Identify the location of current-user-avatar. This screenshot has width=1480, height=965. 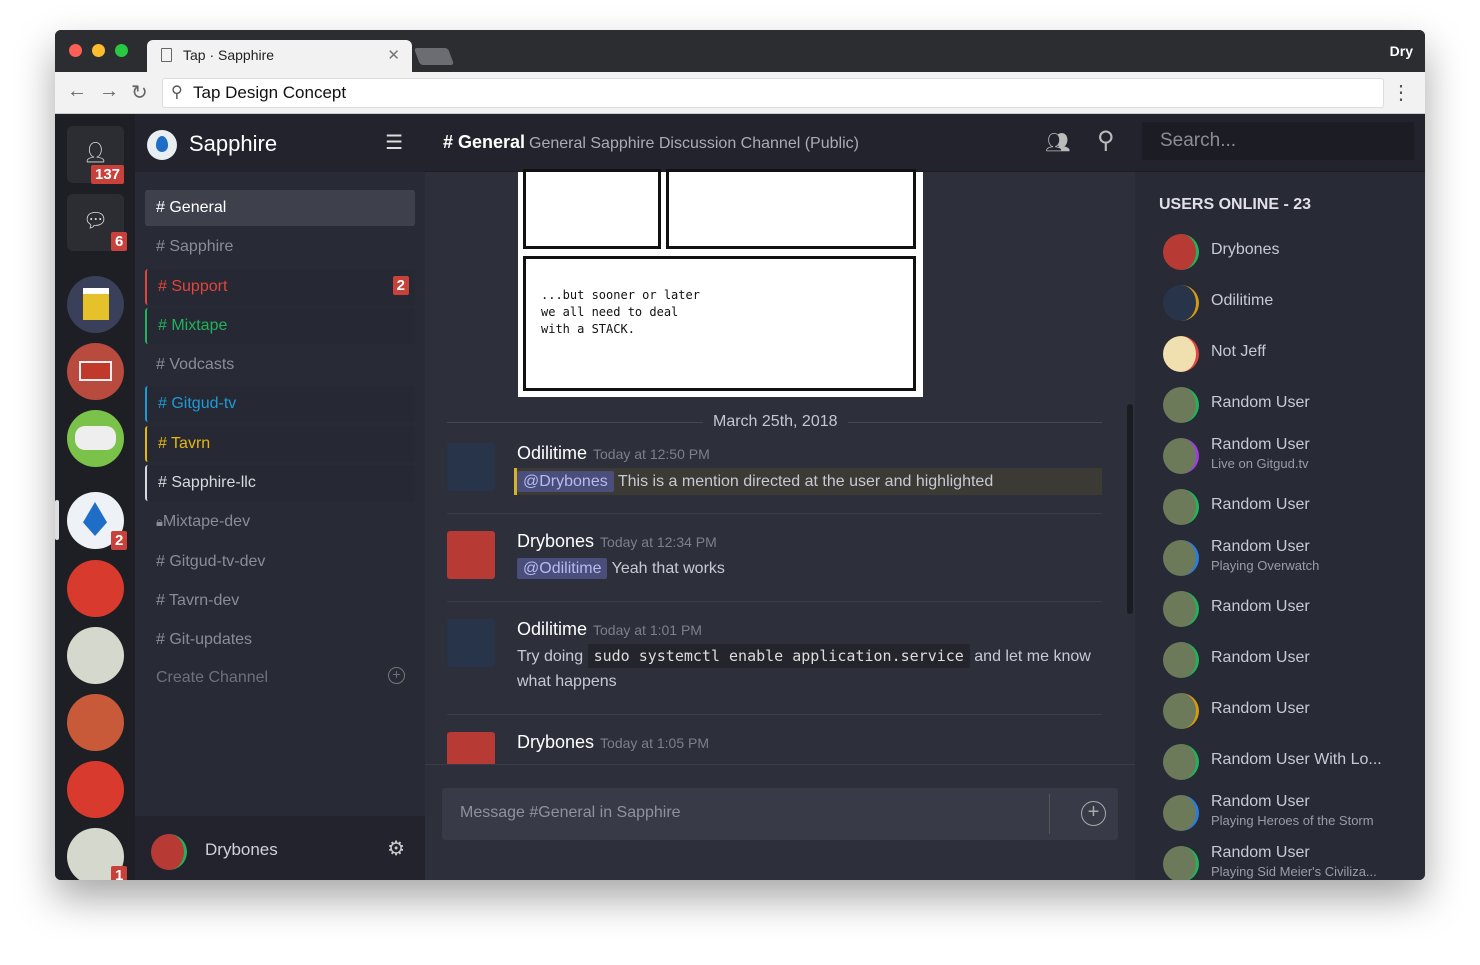
(169, 852).